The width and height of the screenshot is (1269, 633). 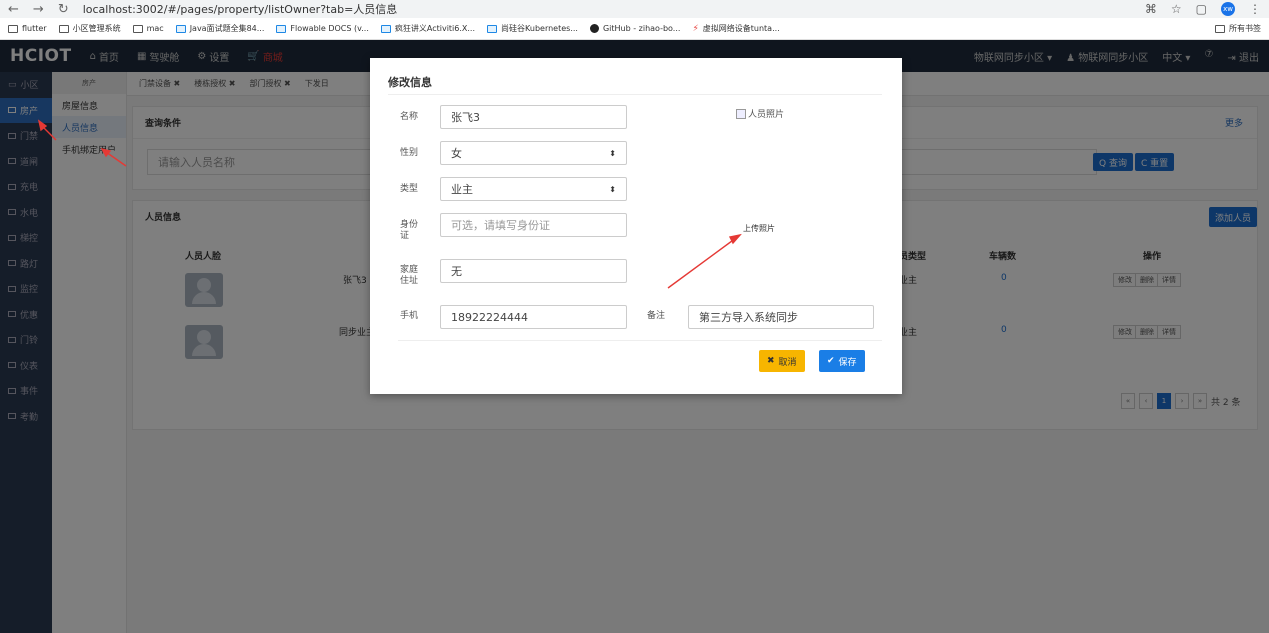 What do you see at coordinates (831, 361) in the screenshot?
I see `check-icon: ✔` at bounding box center [831, 361].